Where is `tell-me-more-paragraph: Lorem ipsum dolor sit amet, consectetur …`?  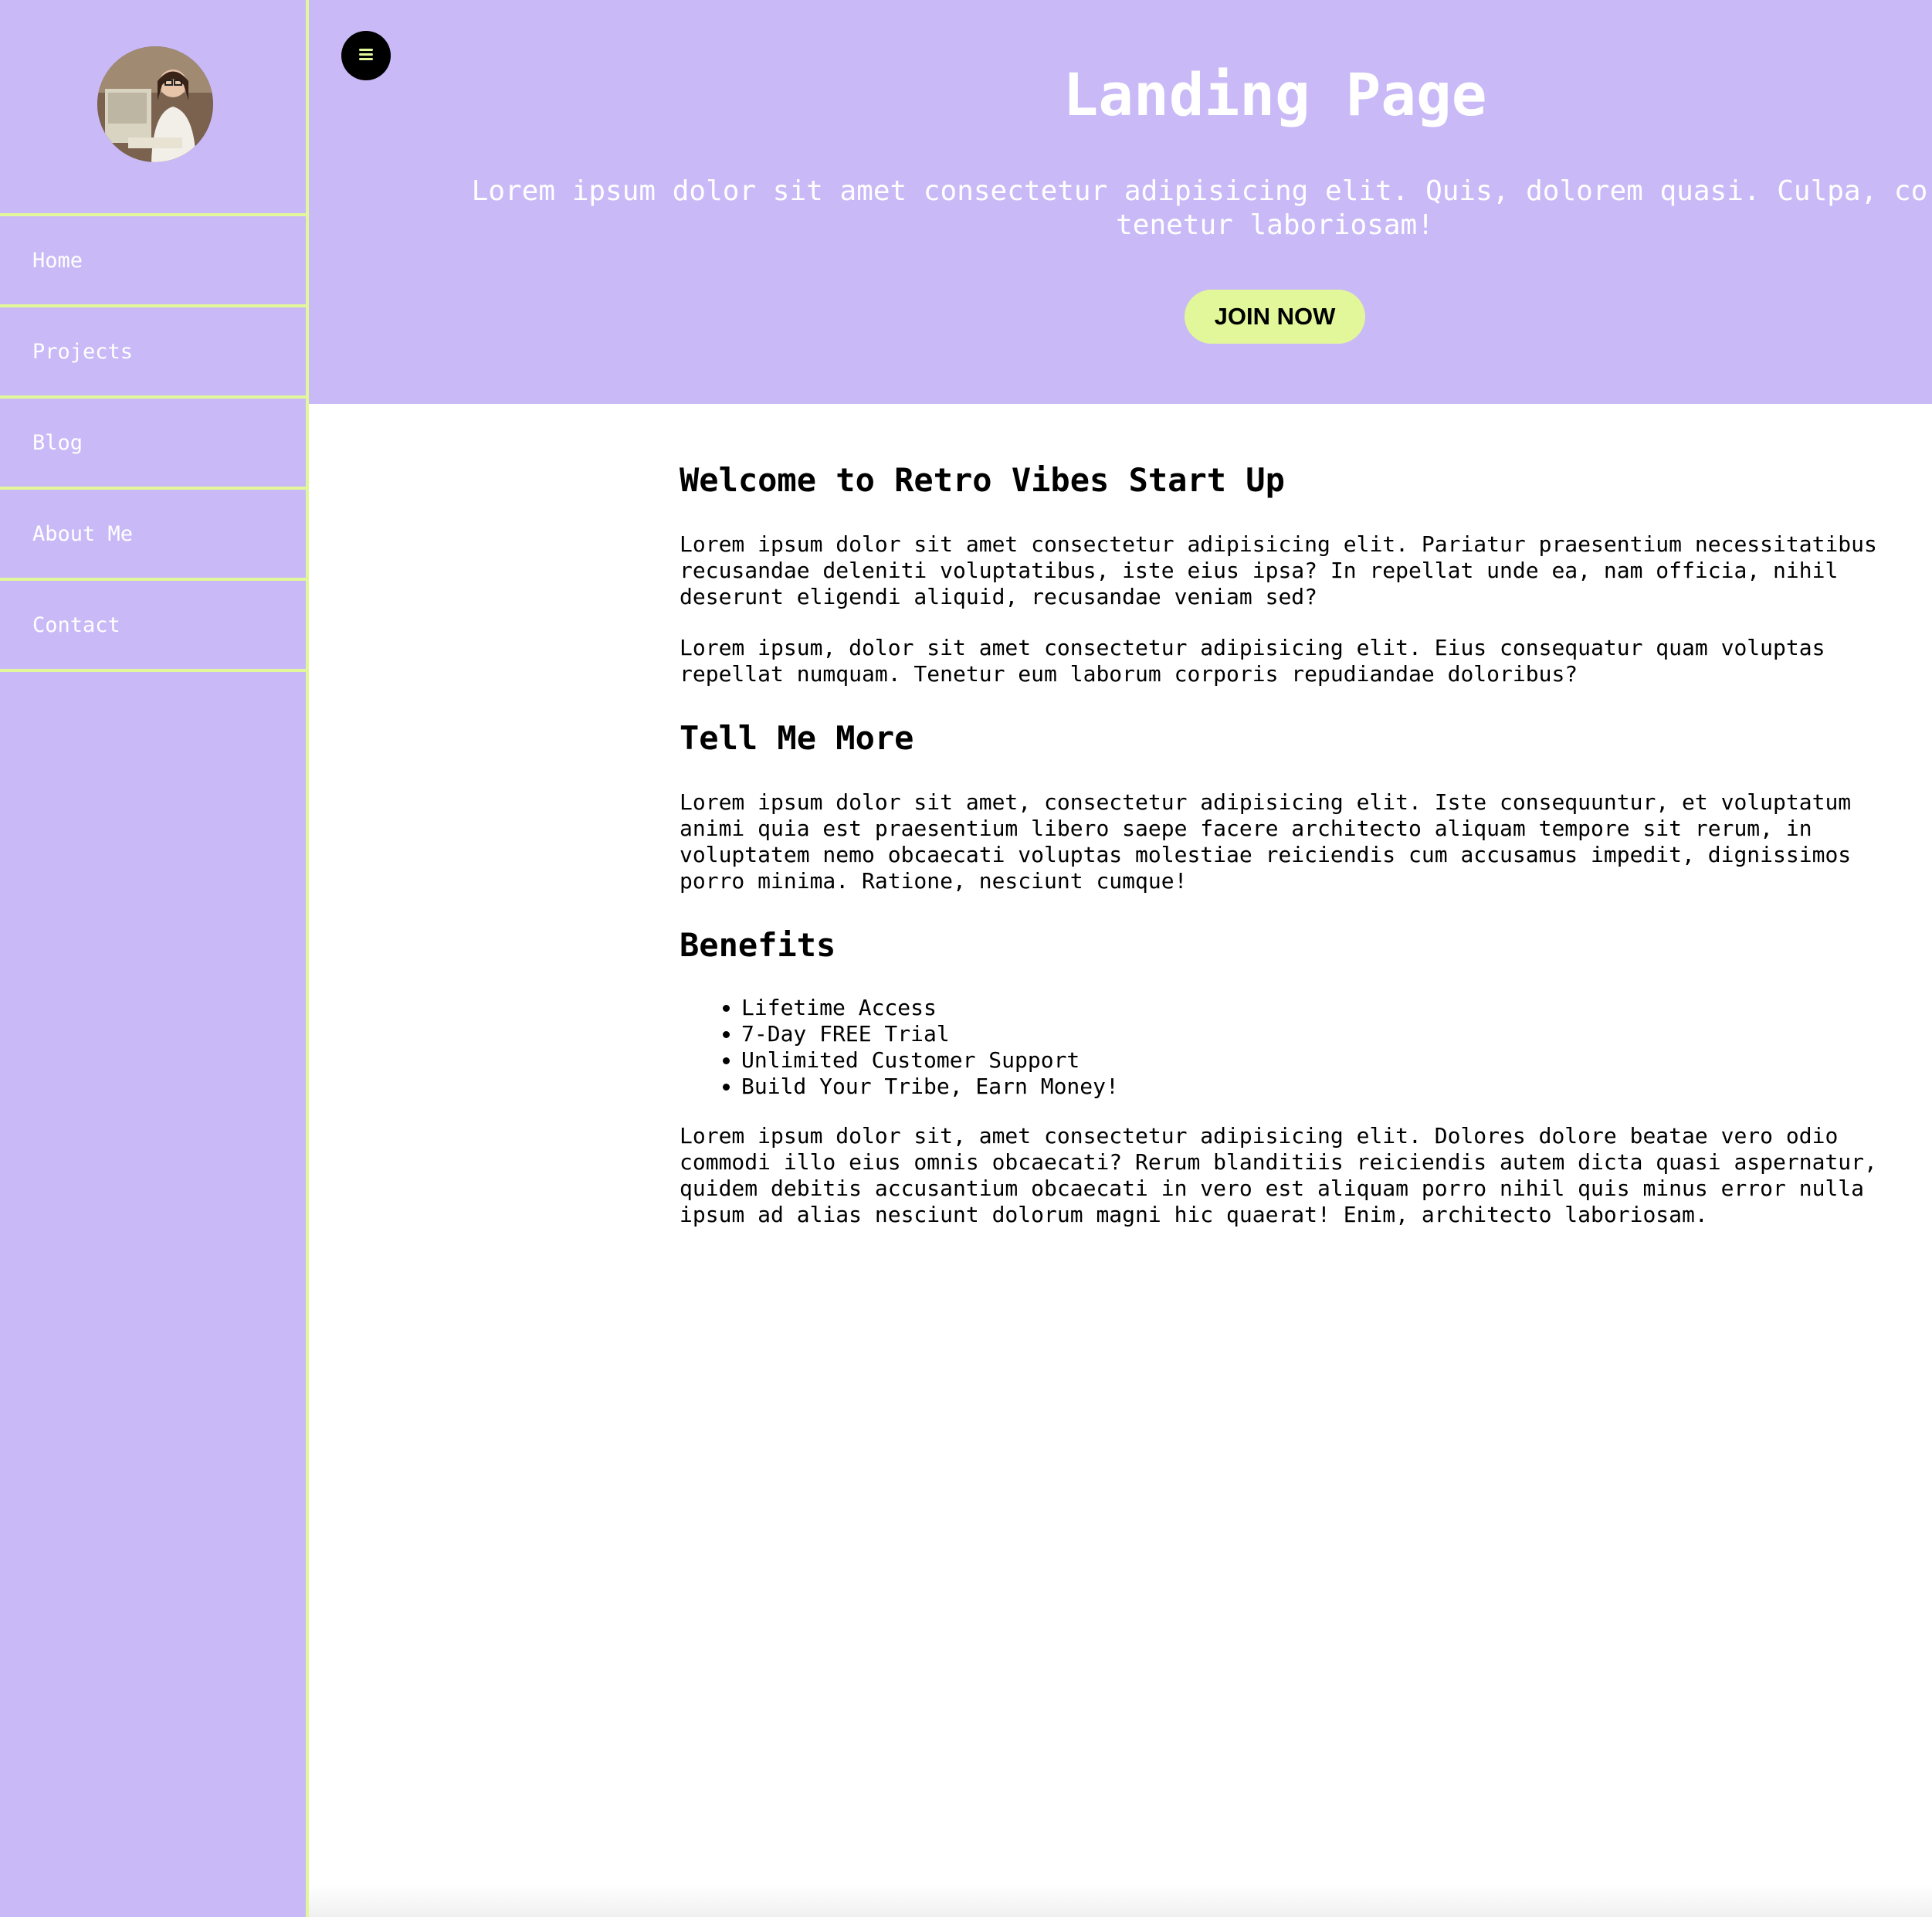 tell-me-more-paragraph: Lorem ipsum dolor sit amet, consectetur … is located at coordinates (1266, 841).